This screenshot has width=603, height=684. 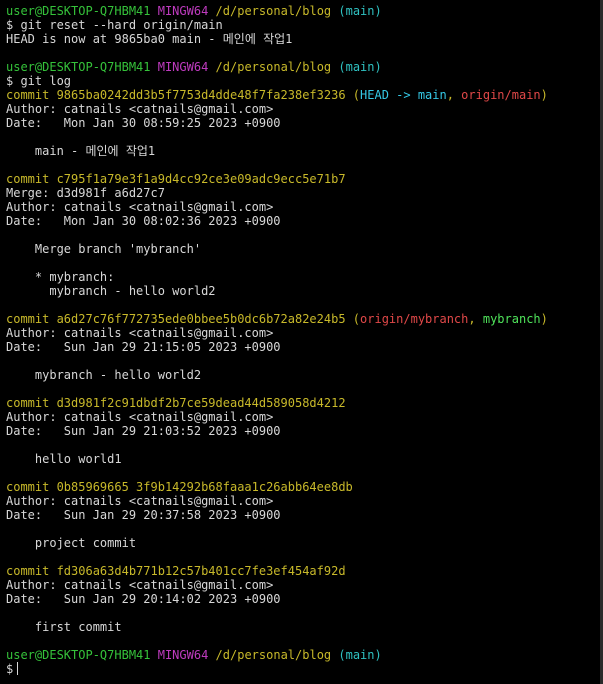 What do you see at coordinates (143, 221) in the screenshot?
I see `commit-date: Date: Mon Jan 30 08:02:36 2023 +0900` at bounding box center [143, 221].